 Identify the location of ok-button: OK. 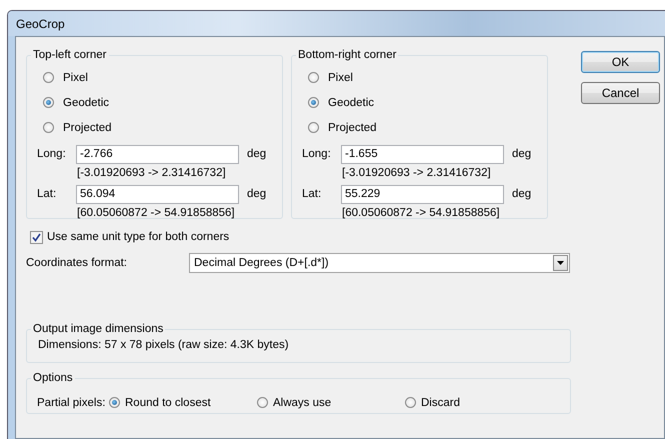
(620, 62).